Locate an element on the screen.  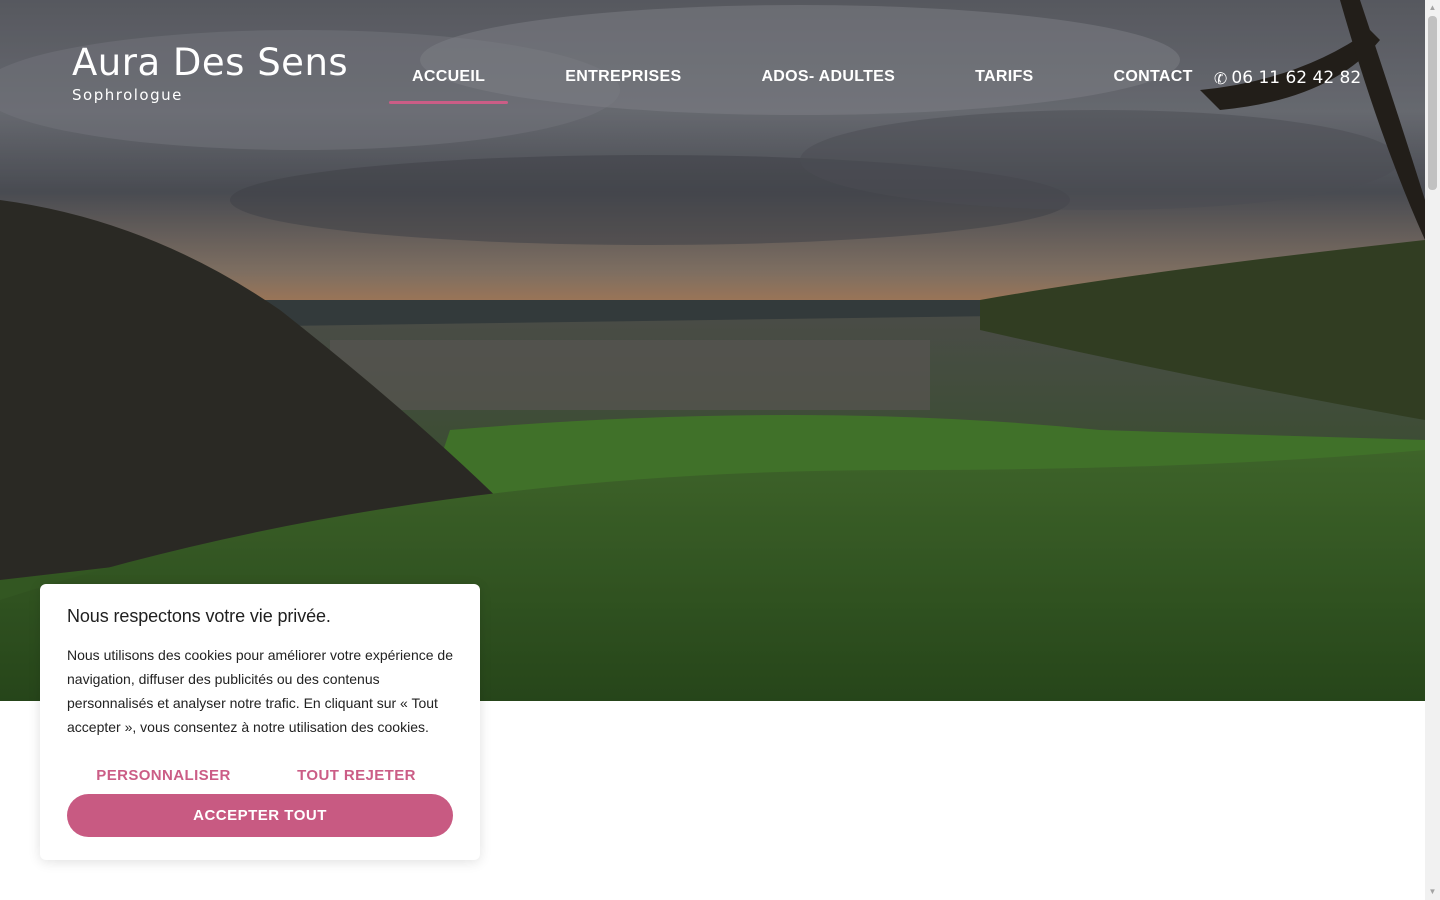
scroll-down-arrow-icon: ▼ is located at coordinates (1432, 892).